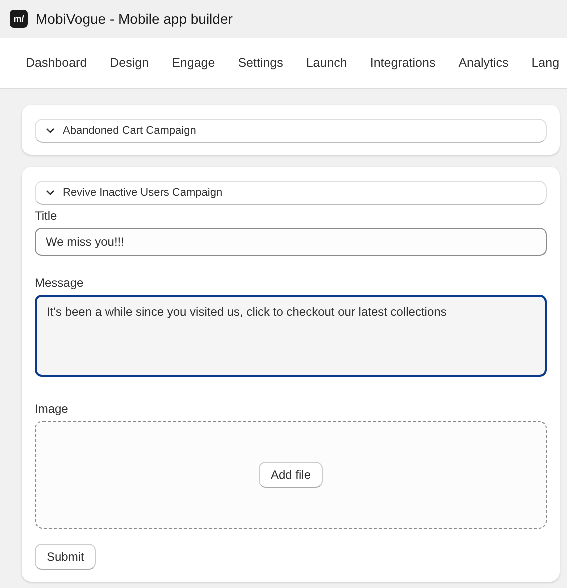 Image resolution: width=567 pixels, height=588 pixels. Describe the element at coordinates (60, 283) in the screenshot. I see `field-label: Message` at that location.